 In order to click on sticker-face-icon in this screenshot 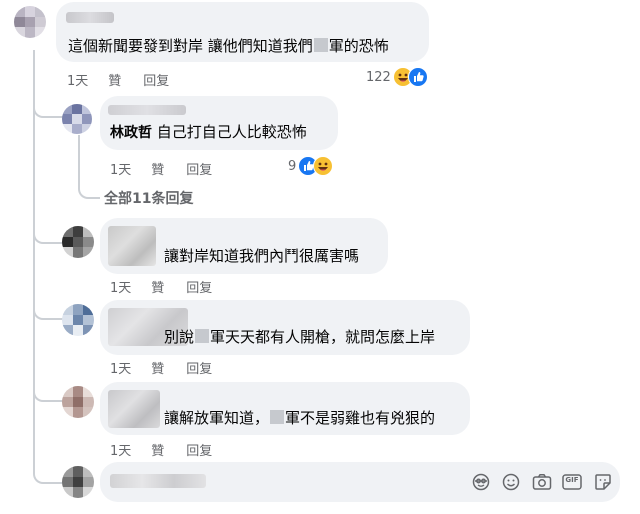, I will do `click(481, 482)`.